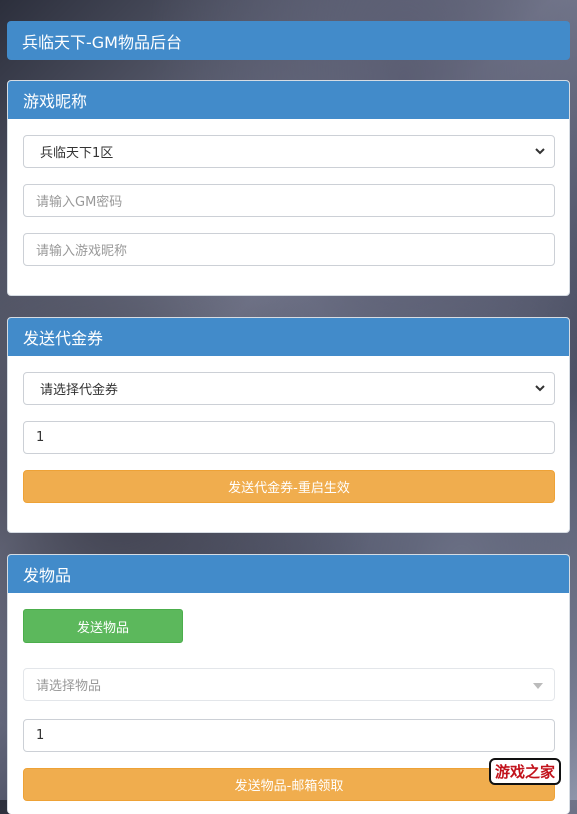  What do you see at coordinates (289, 249) in the screenshot?
I see `nickname-field: 请输入游戏昵称` at bounding box center [289, 249].